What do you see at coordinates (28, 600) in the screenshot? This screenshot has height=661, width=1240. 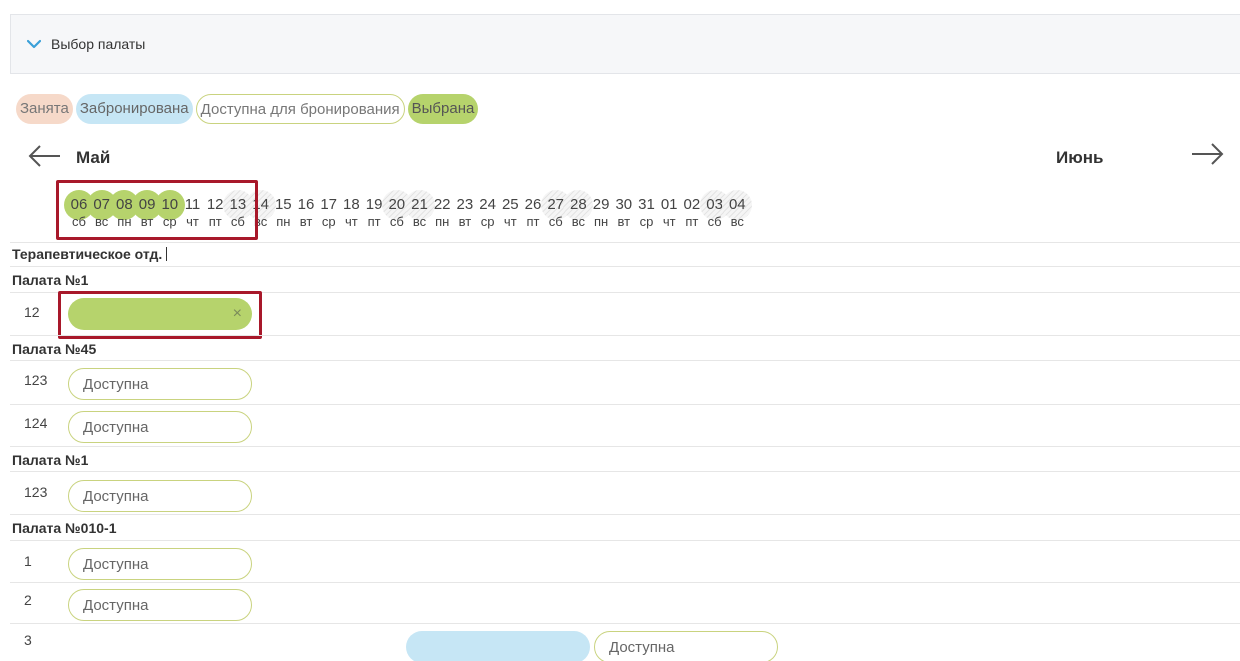 I see `bed-number: 2` at bounding box center [28, 600].